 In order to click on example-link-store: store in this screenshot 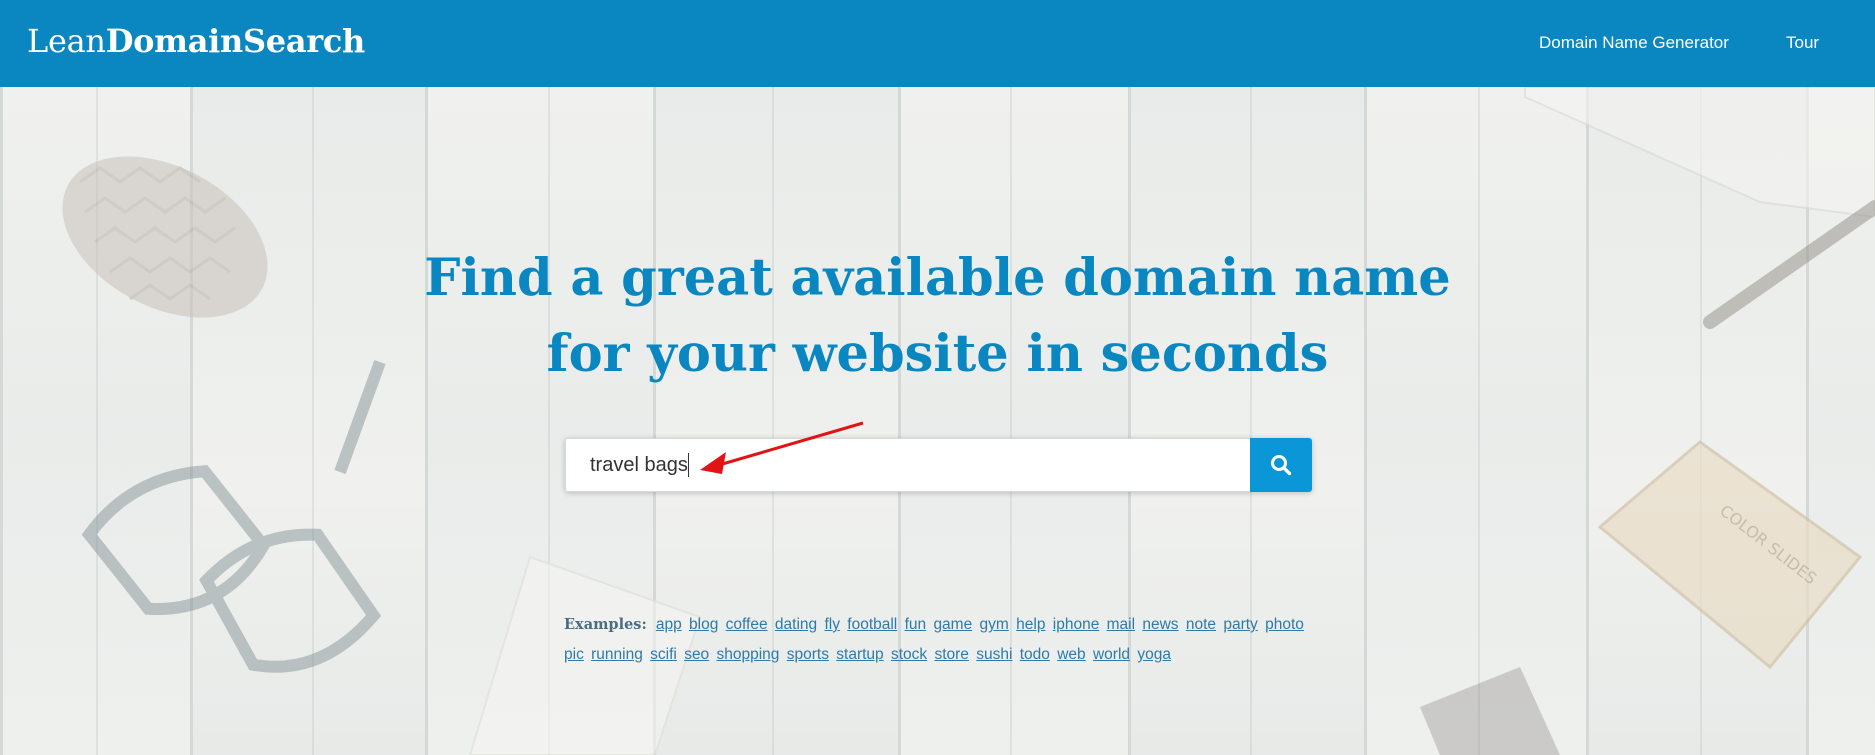, I will do `click(951, 654)`.